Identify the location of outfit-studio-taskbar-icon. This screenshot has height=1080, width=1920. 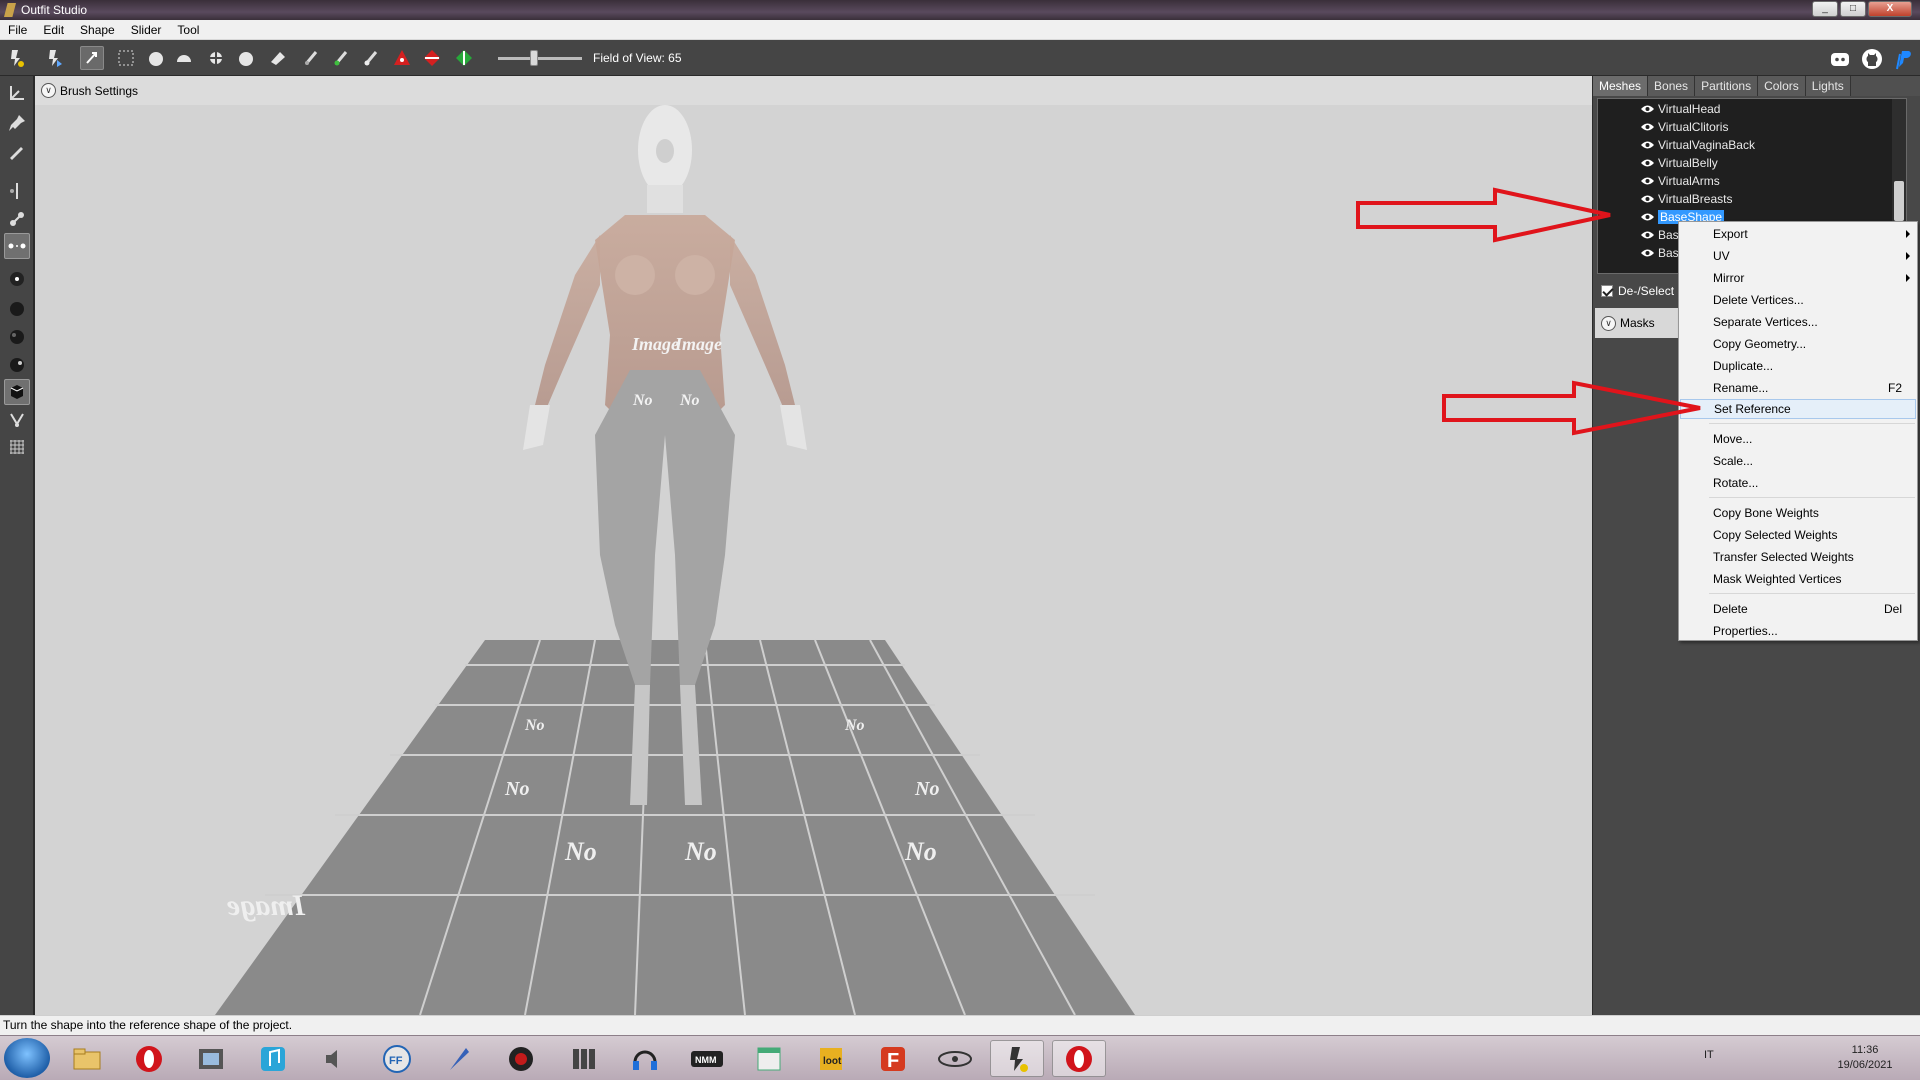
(1017, 1058).